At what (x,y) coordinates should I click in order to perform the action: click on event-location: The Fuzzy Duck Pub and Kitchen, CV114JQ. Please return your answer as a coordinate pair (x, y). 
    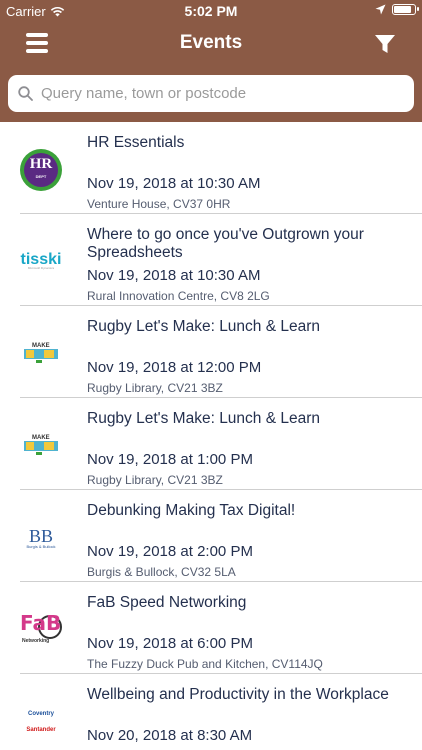
    Looking at the image, I should click on (205, 664).